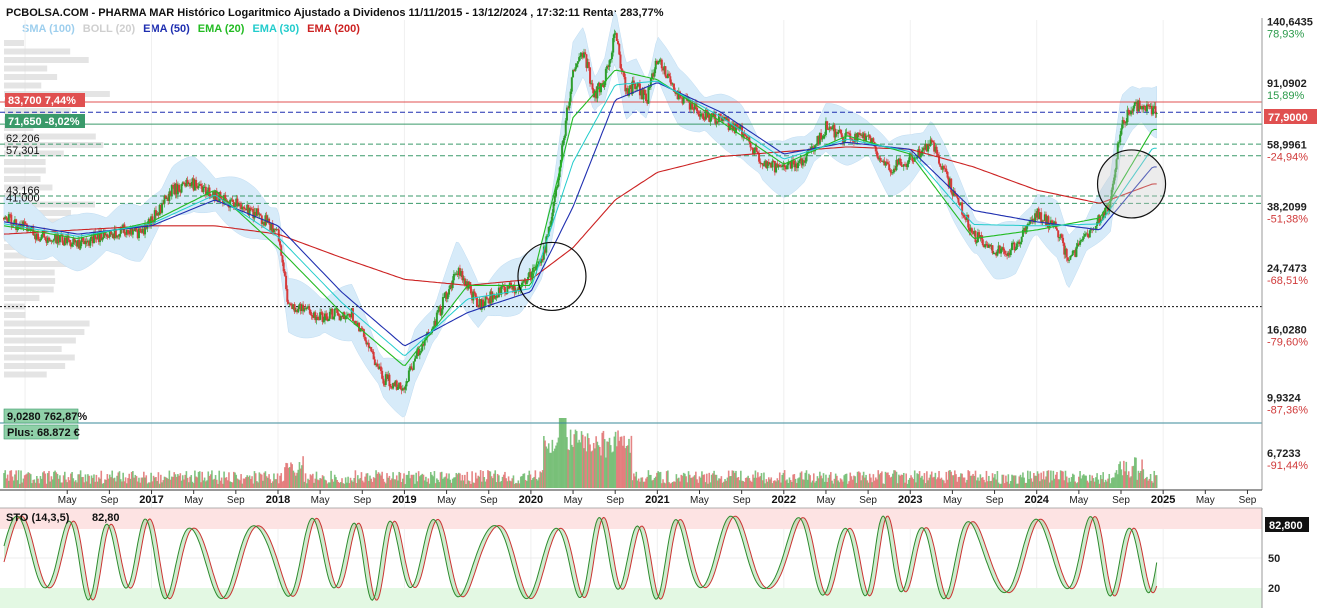 The height and width of the screenshot is (612, 1320). I want to click on svg-text: Plus: 68.872 €, so click(43, 433).